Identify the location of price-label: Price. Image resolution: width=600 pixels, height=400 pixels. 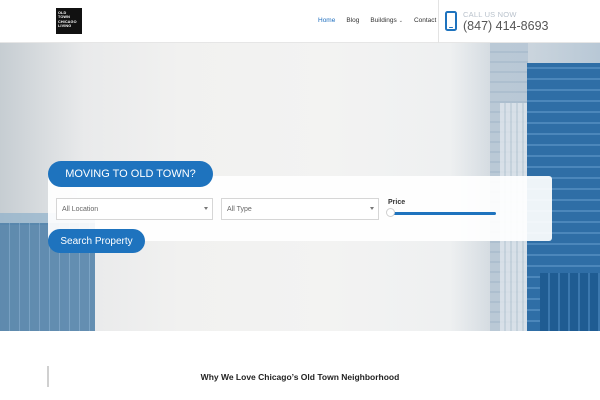
(397, 202).